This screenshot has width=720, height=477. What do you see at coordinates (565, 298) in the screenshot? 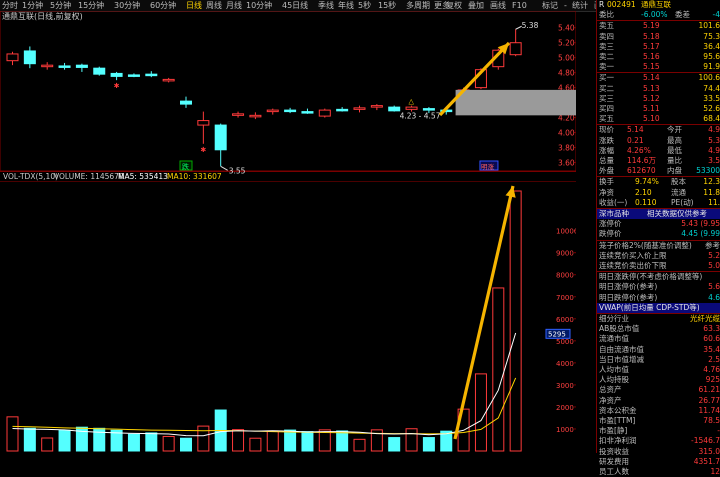
I see `vol-axis-label: 7000` at bounding box center [565, 298].